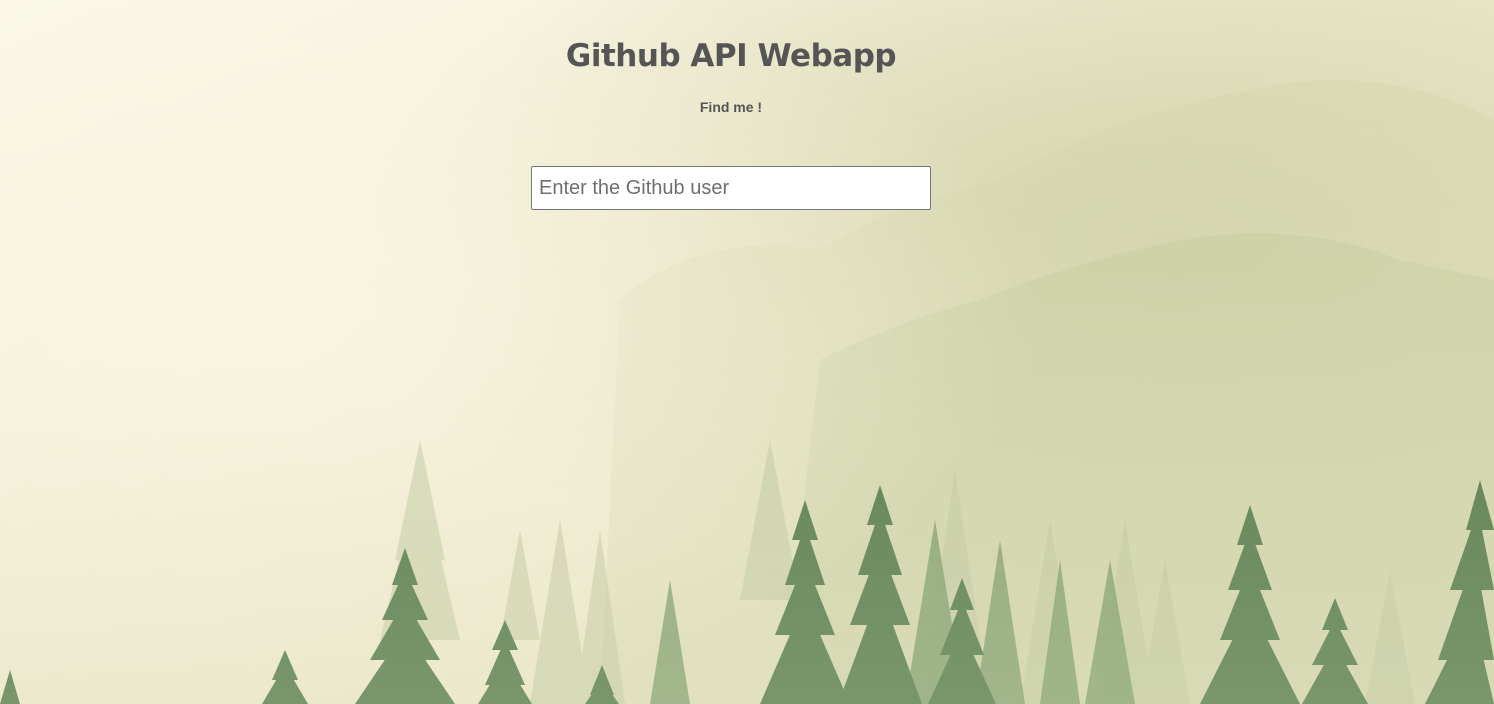 The height and width of the screenshot is (704, 1494). Describe the element at coordinates (731, 107) in the screenshot. I see `page-subtitle: Find me !` at that location.